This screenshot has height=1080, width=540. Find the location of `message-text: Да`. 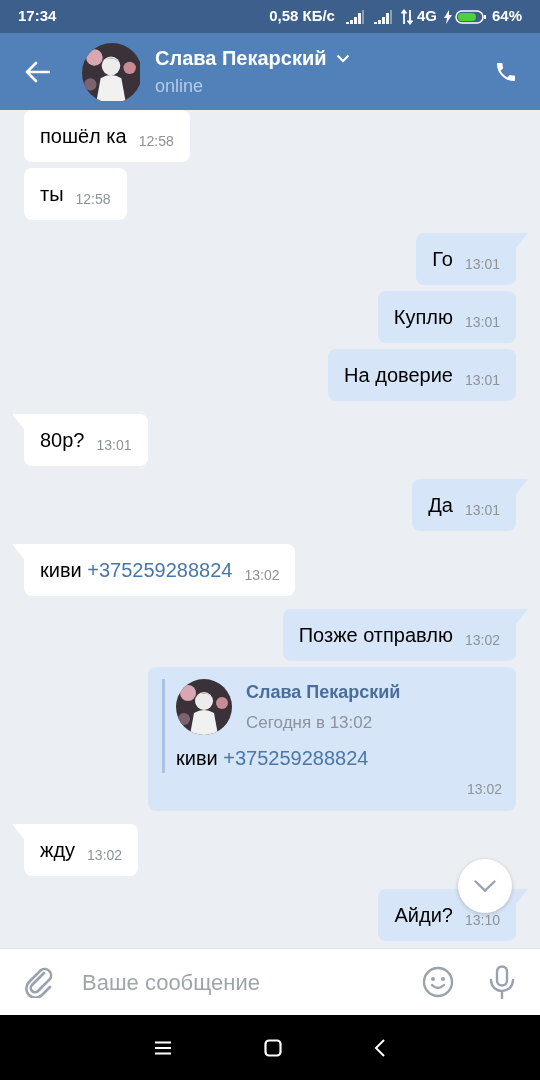

message-text: Да is located at coordinates (440, 505).